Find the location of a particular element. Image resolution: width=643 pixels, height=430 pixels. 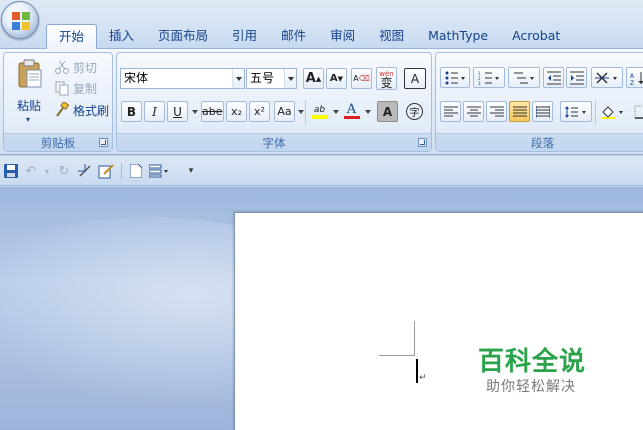

format-painter-button: 格式刷 is located at coordinates (81, 110).